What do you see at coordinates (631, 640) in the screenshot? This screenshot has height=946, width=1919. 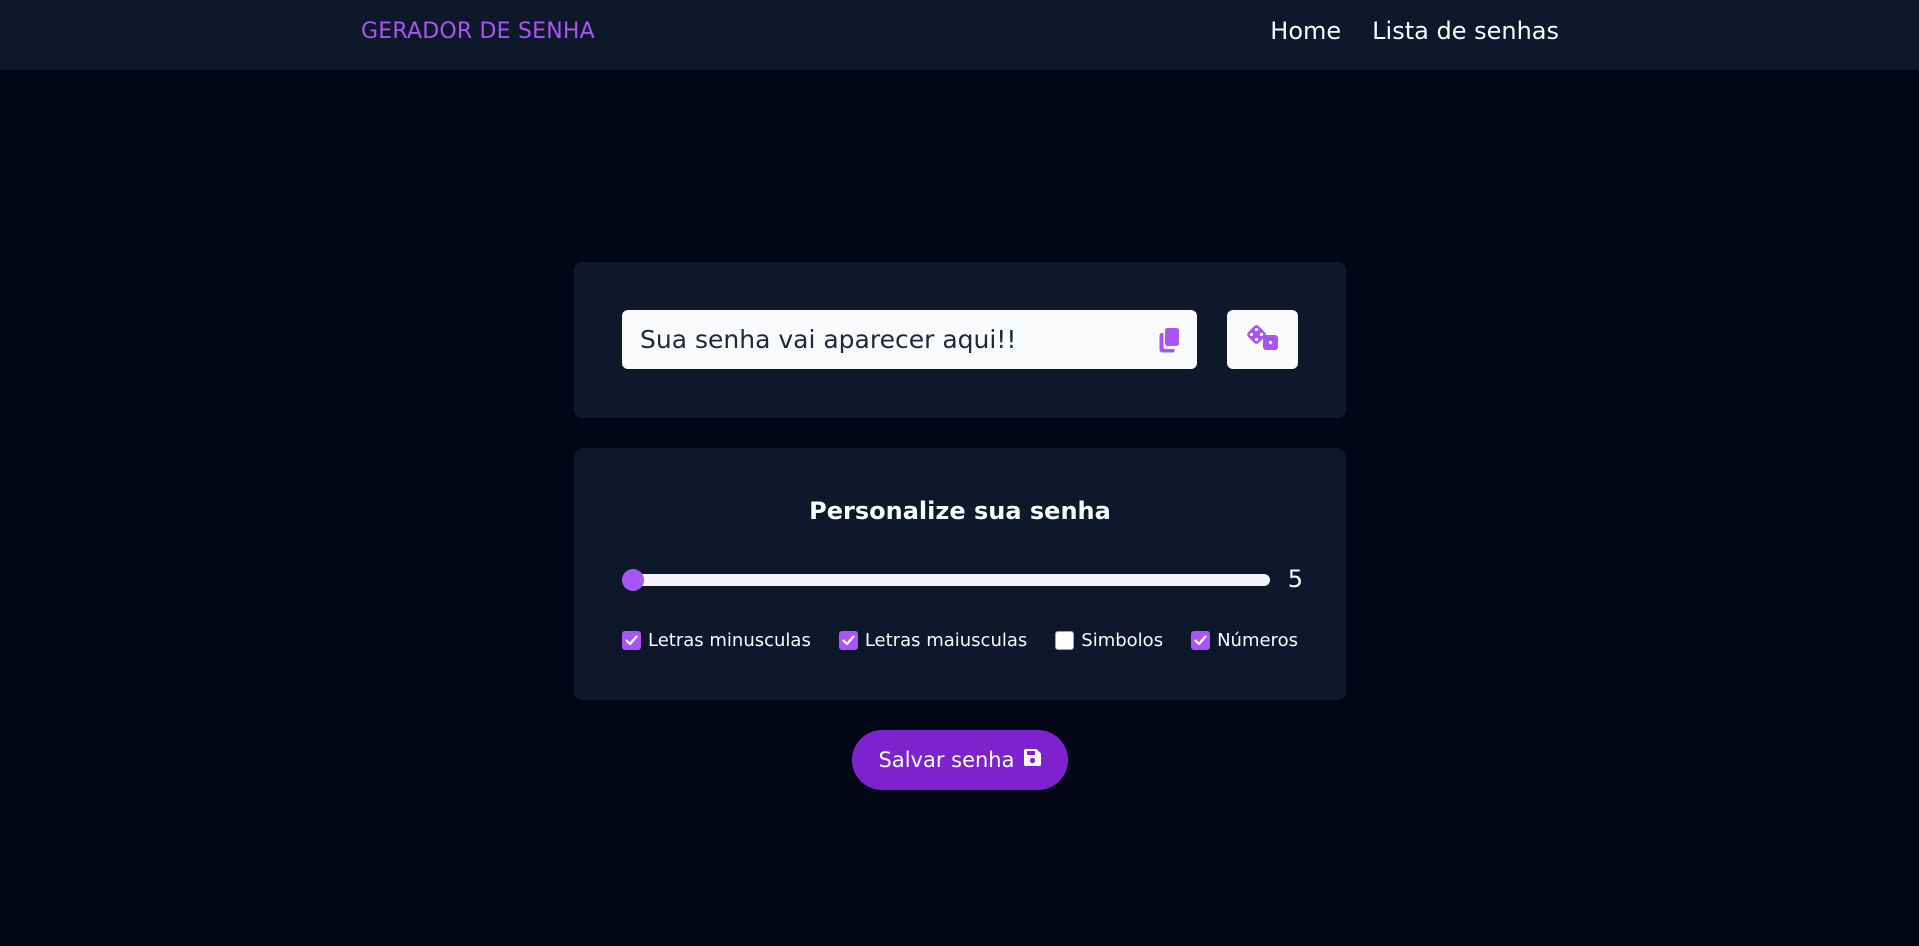 I see `lowercase-checkbox` at bounding box center [631, 640].